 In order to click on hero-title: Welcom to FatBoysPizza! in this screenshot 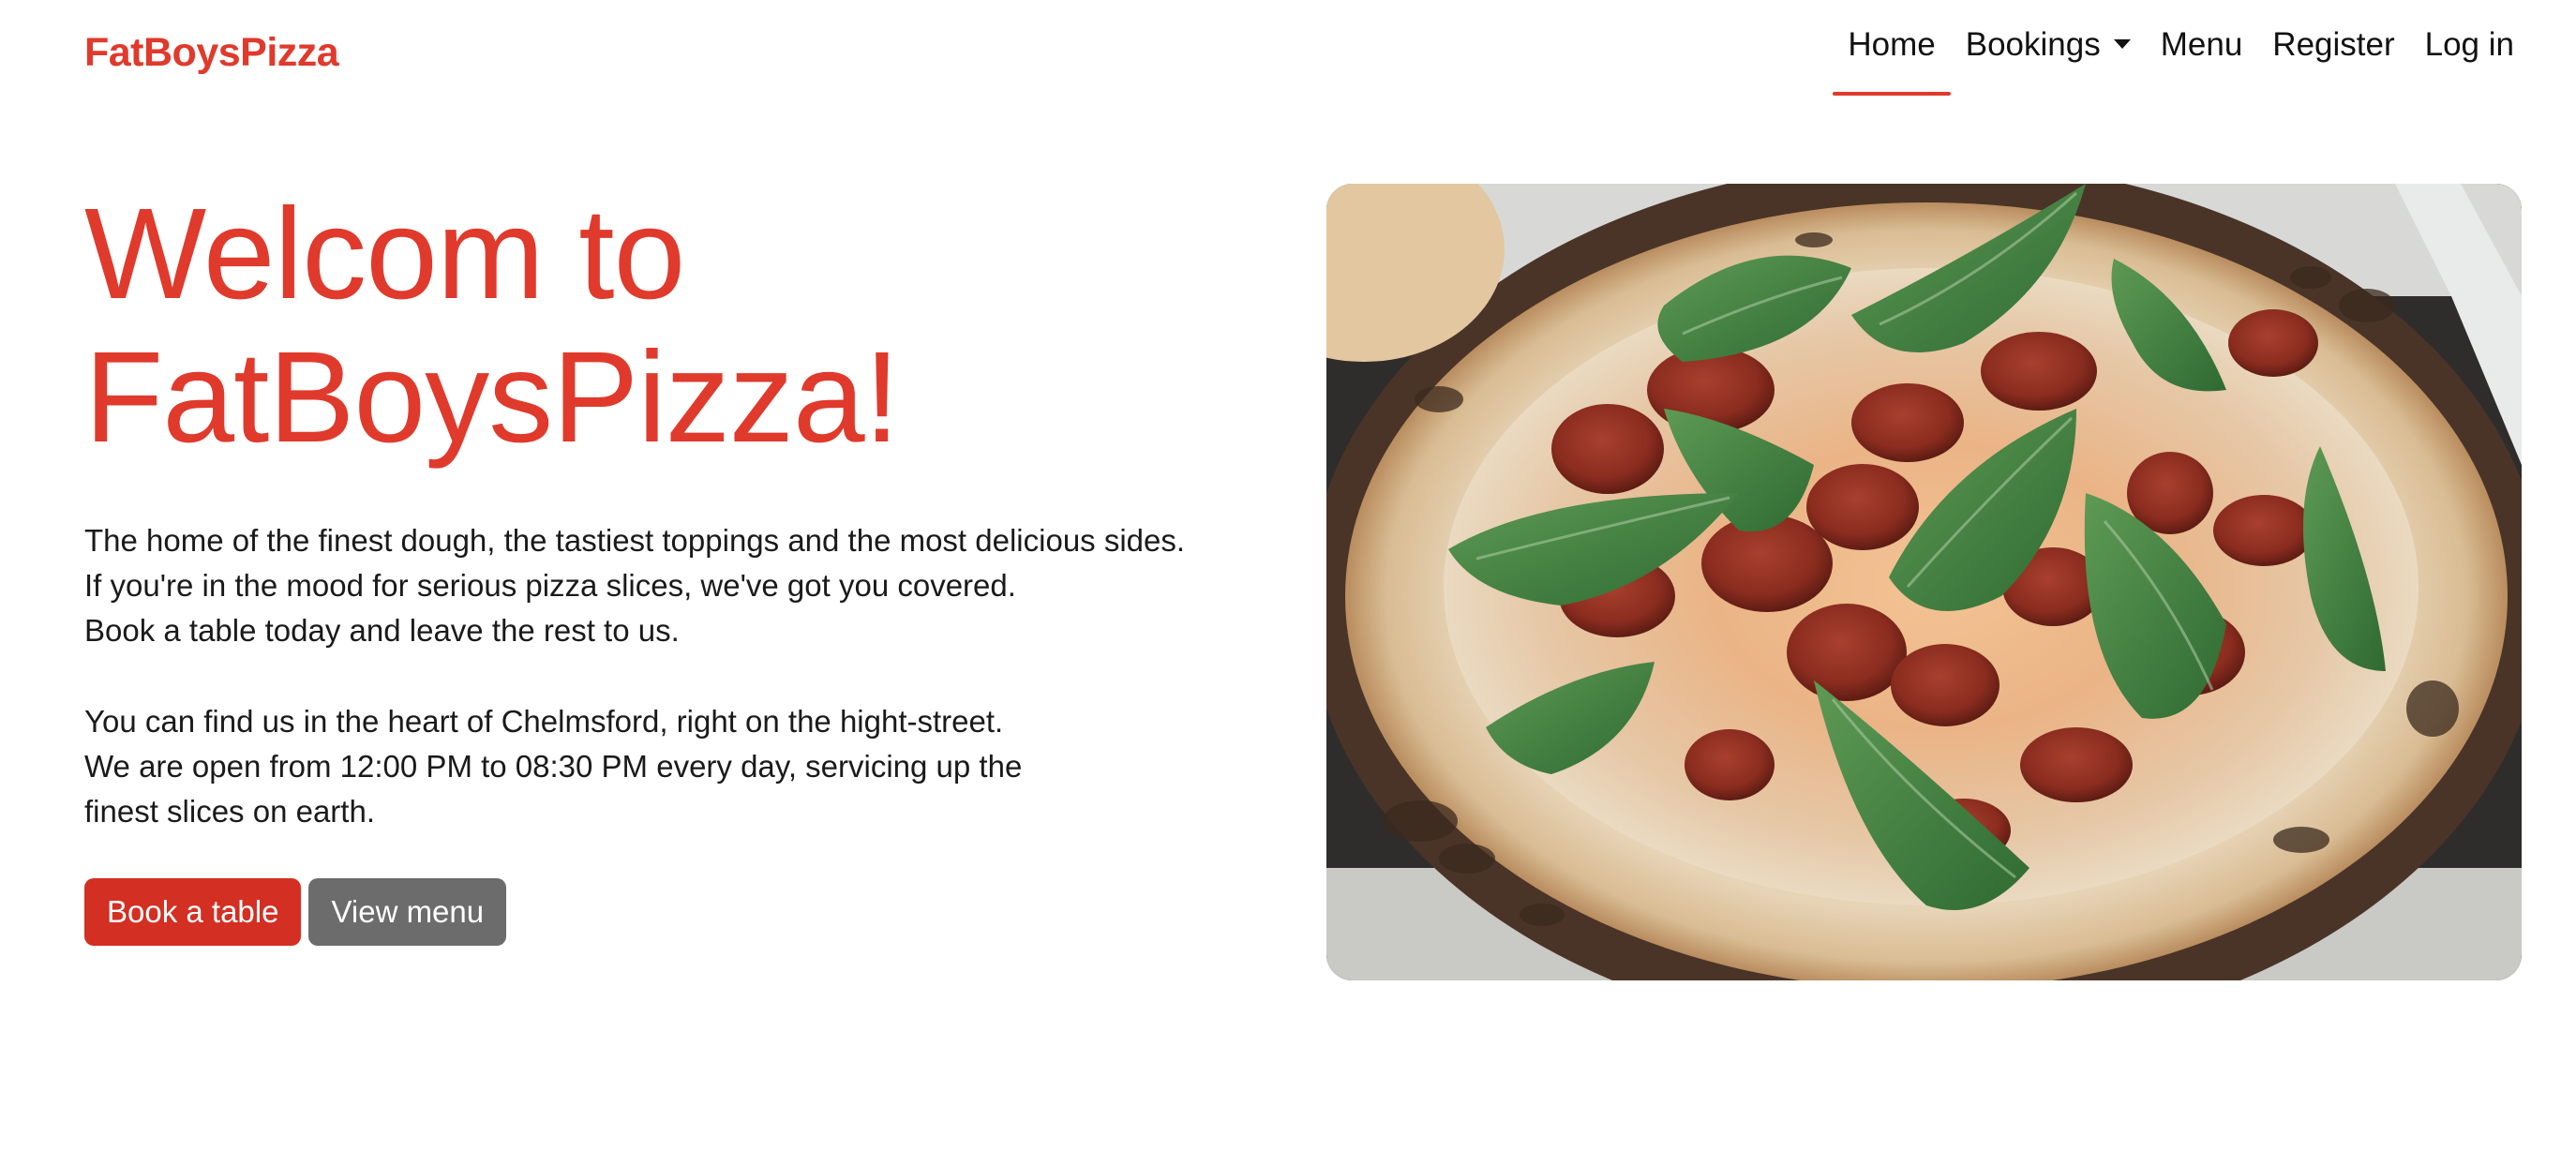, I will do `click(646, 326)`.